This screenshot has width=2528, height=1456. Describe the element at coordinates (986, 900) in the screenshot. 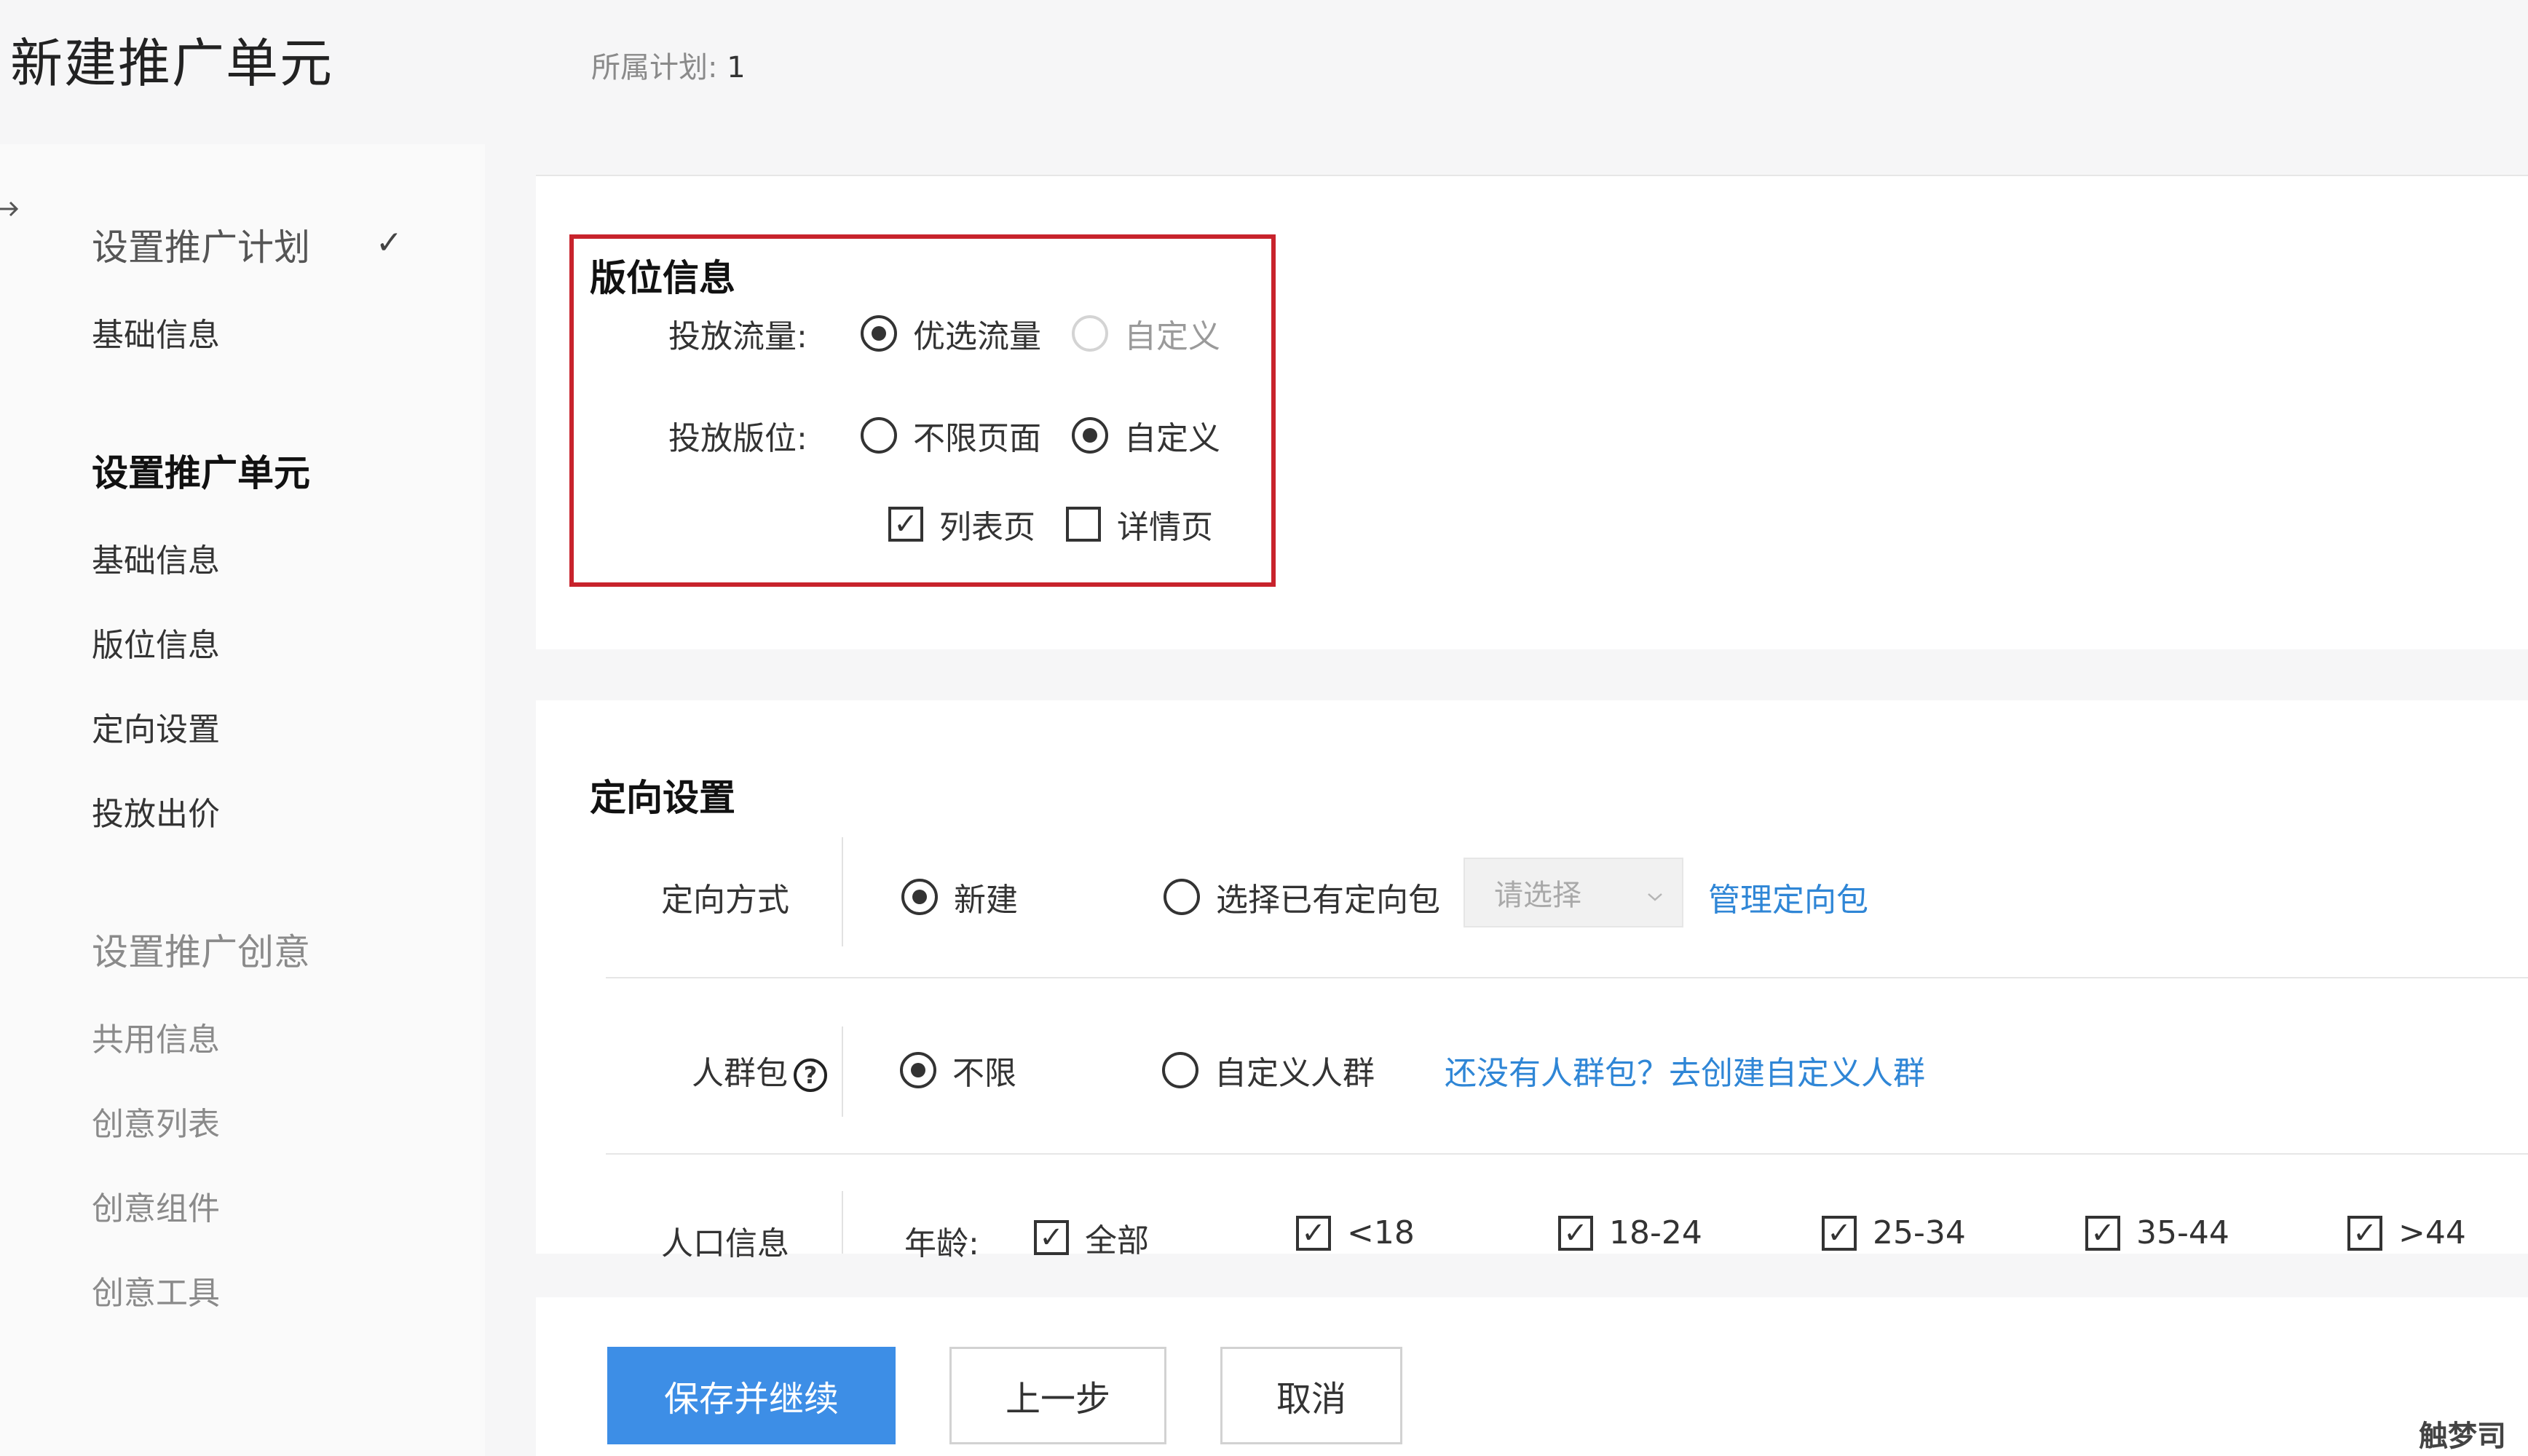

I see `option-label: 新建` at that location.